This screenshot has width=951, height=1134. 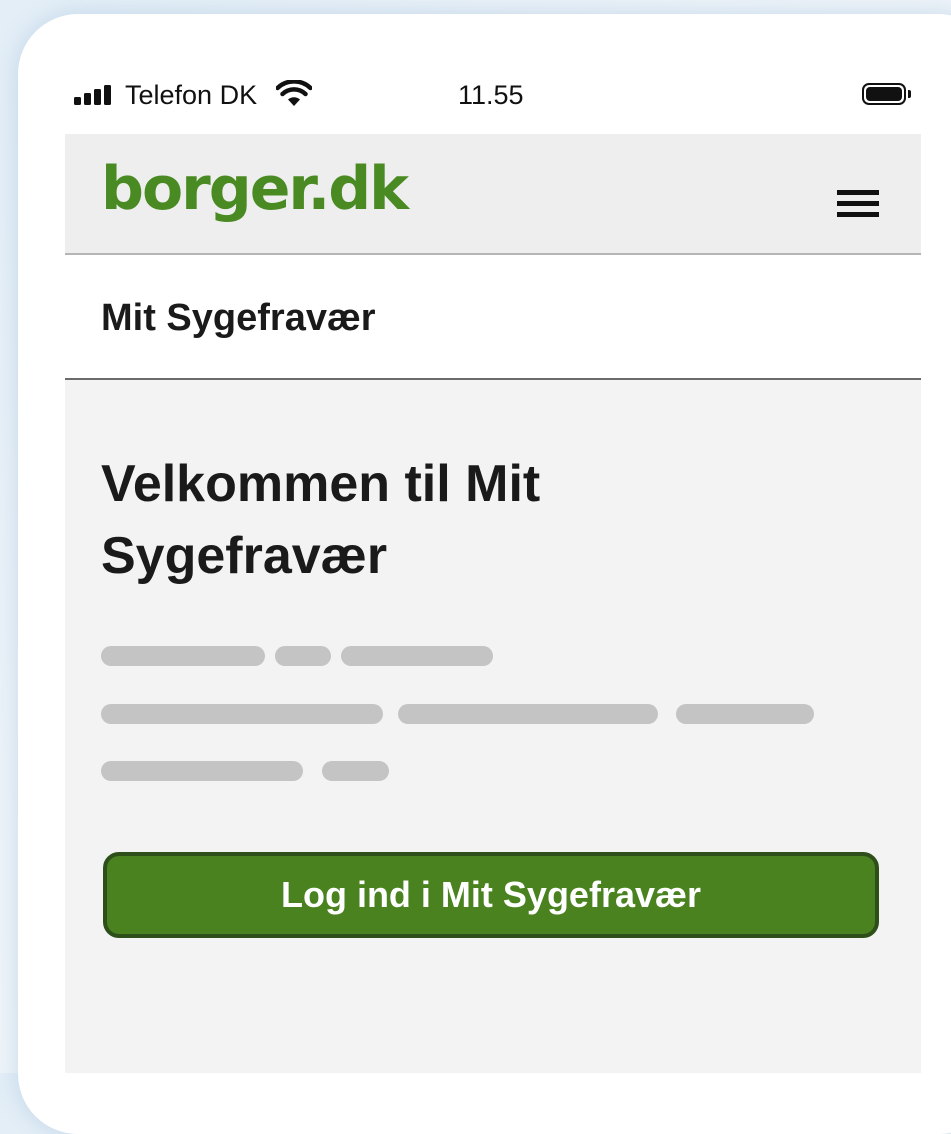 What do you see at coordinates (858, 204) in the screenshot?
I see `hamburger-menu-icon` at bounding box center [858, 204].